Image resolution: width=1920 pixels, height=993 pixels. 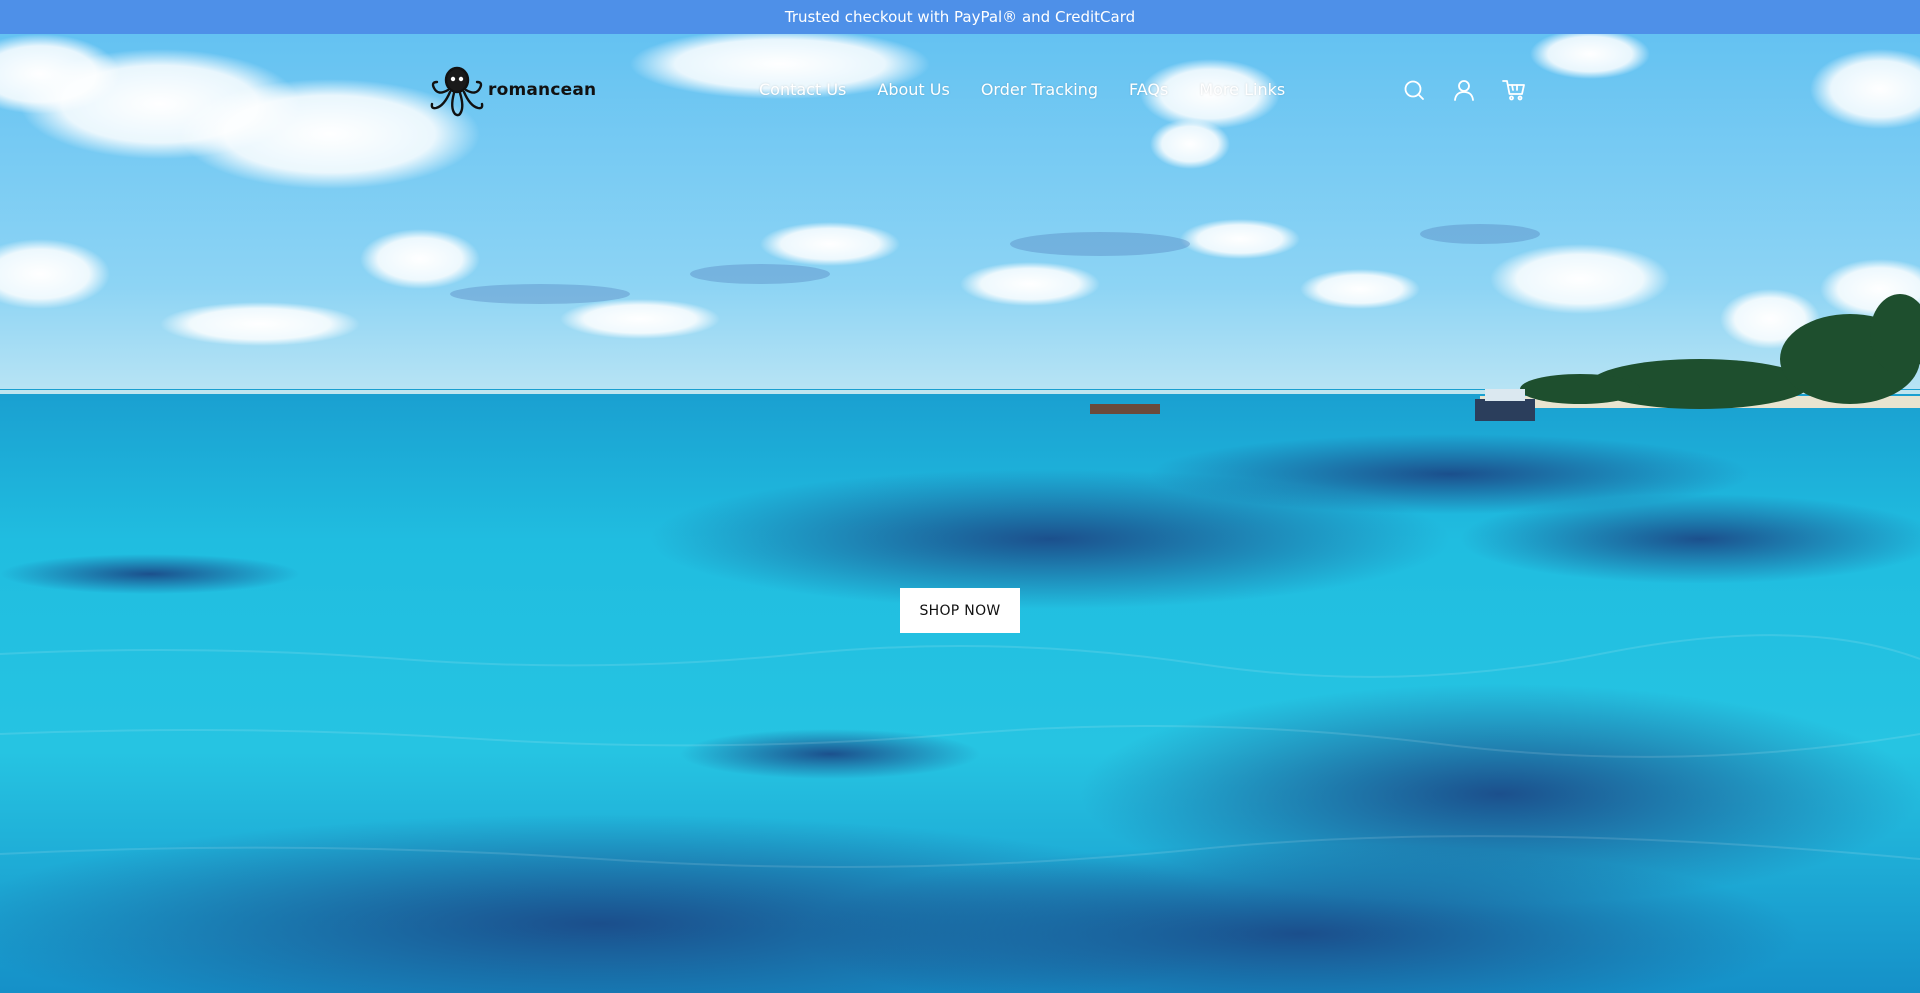 I want to click on search-button, so click(x=1414, y=90).